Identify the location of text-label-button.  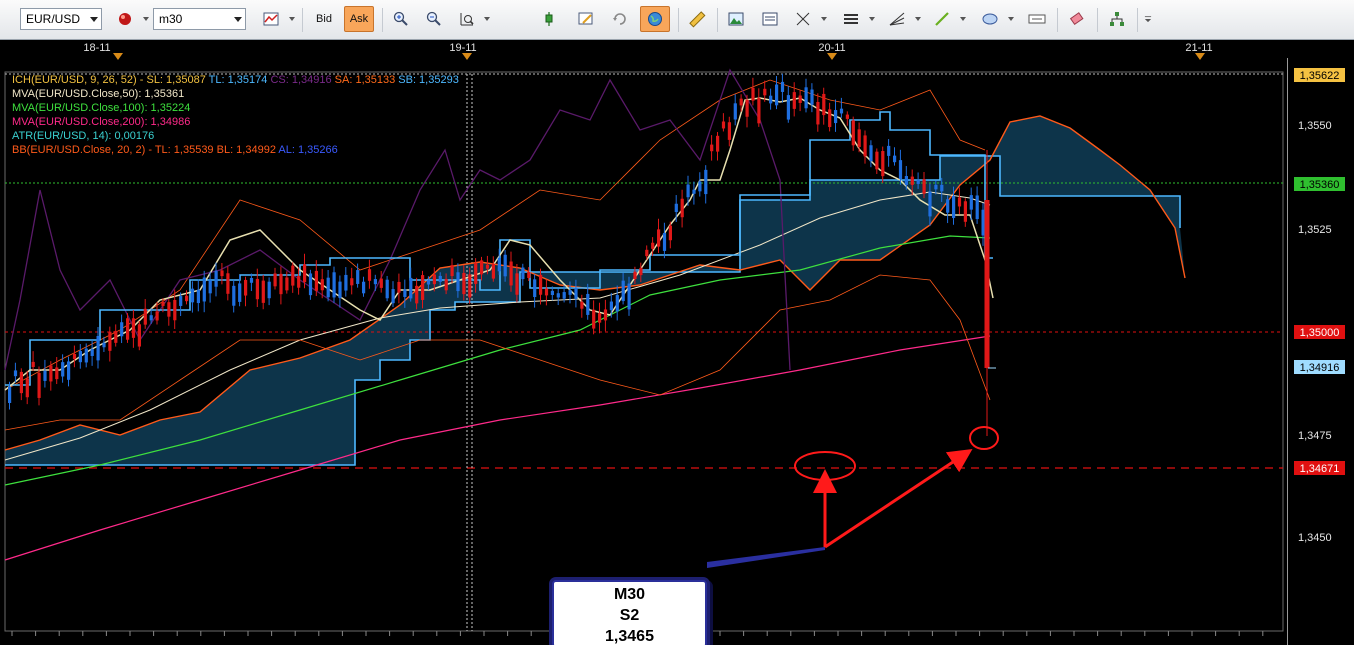
(1037, 19).